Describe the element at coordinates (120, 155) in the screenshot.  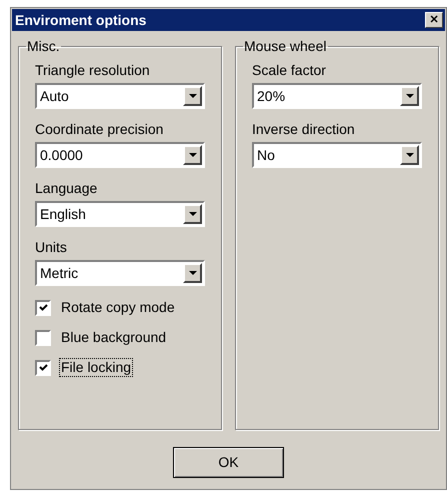
I see `dropdown: 0.0000` at that location.